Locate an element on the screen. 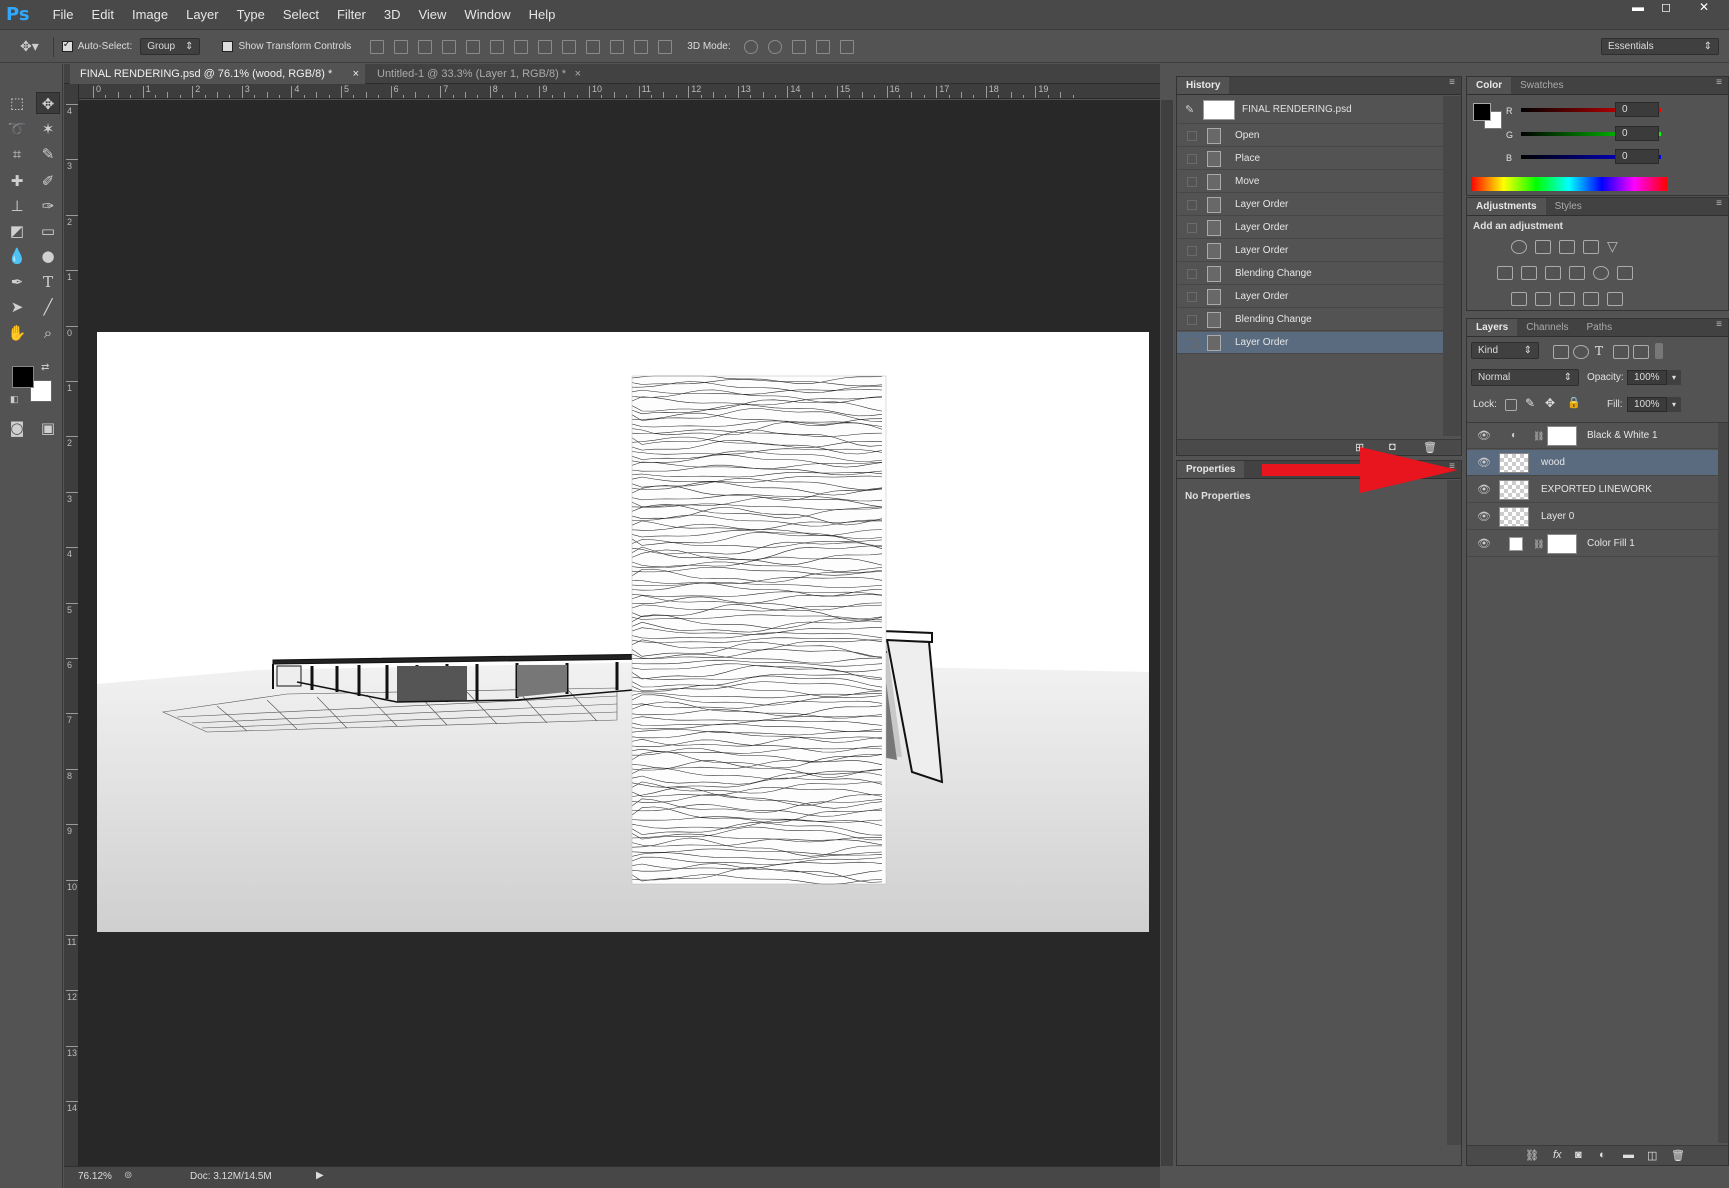 The width and height of the screenshot is (1729, 1188). channel-mixer-icon is located at coordinates (1601, 273).